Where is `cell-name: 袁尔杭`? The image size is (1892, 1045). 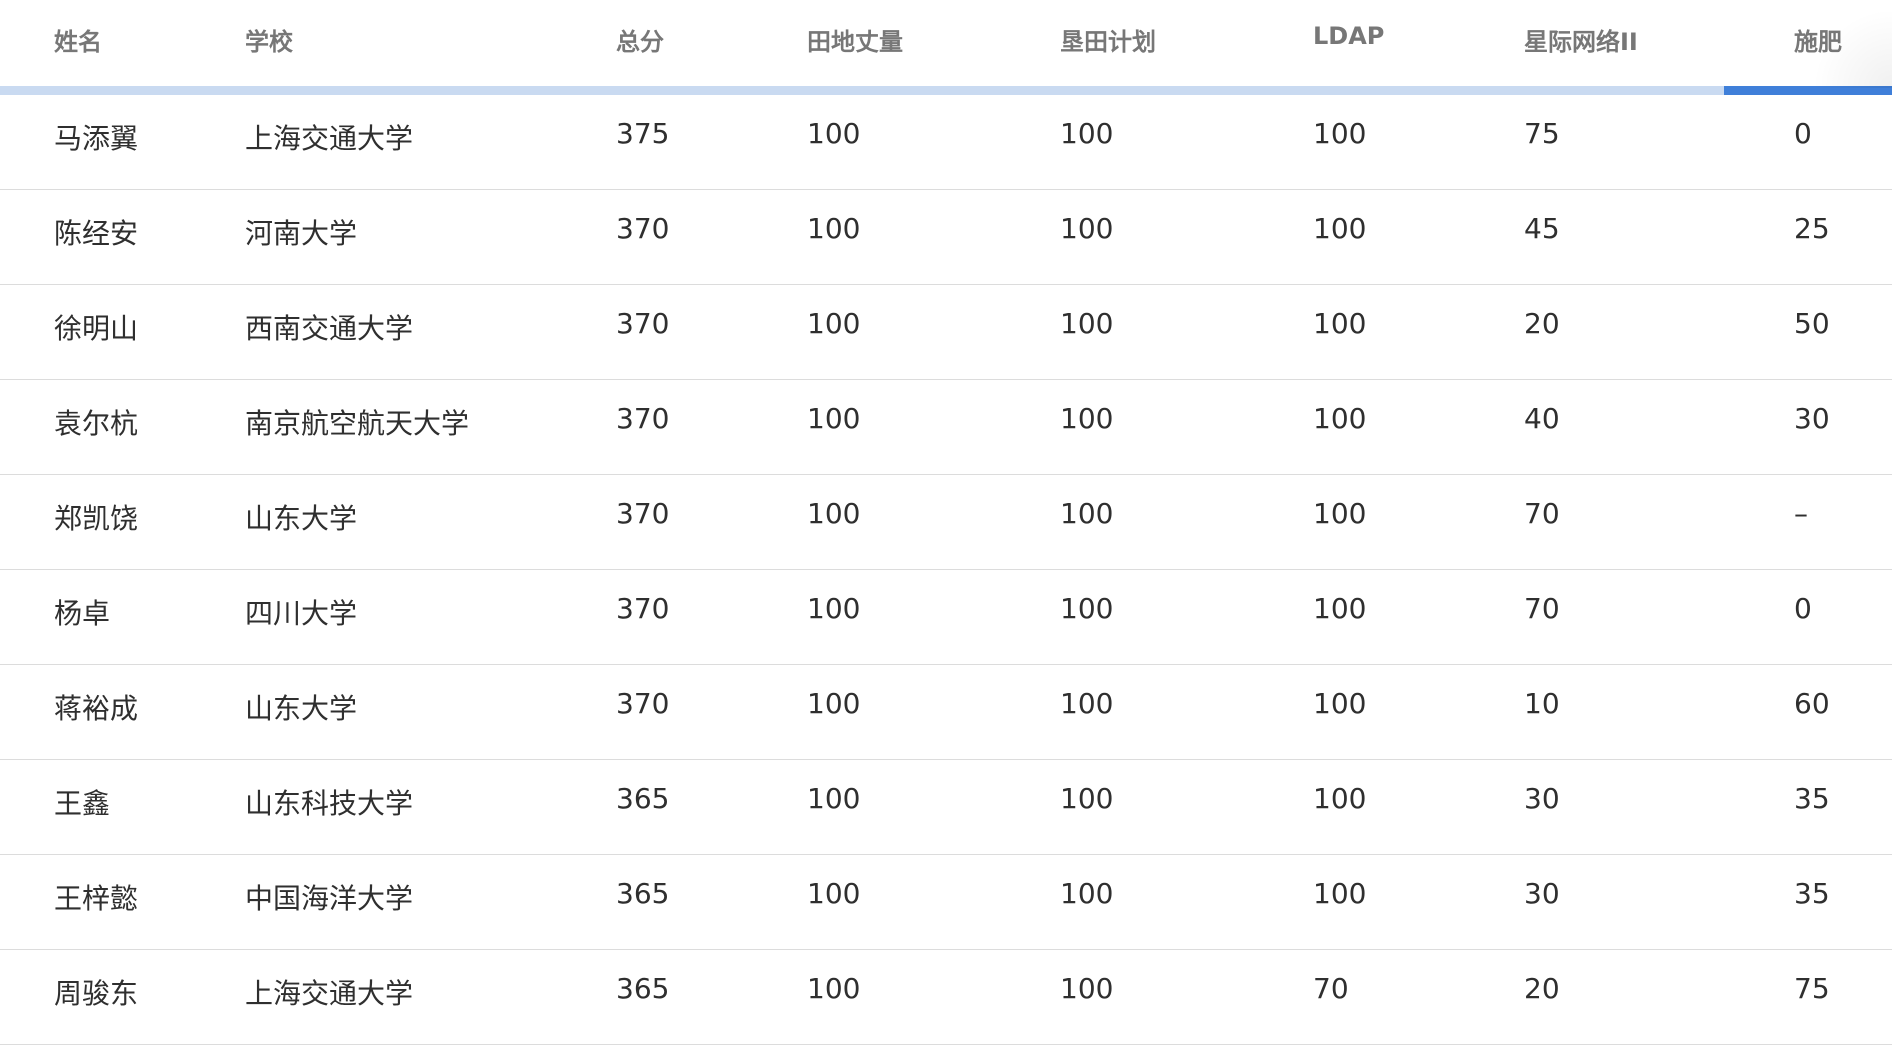
cell-name: 袁尔杭 is located at coordinates (96, 423).